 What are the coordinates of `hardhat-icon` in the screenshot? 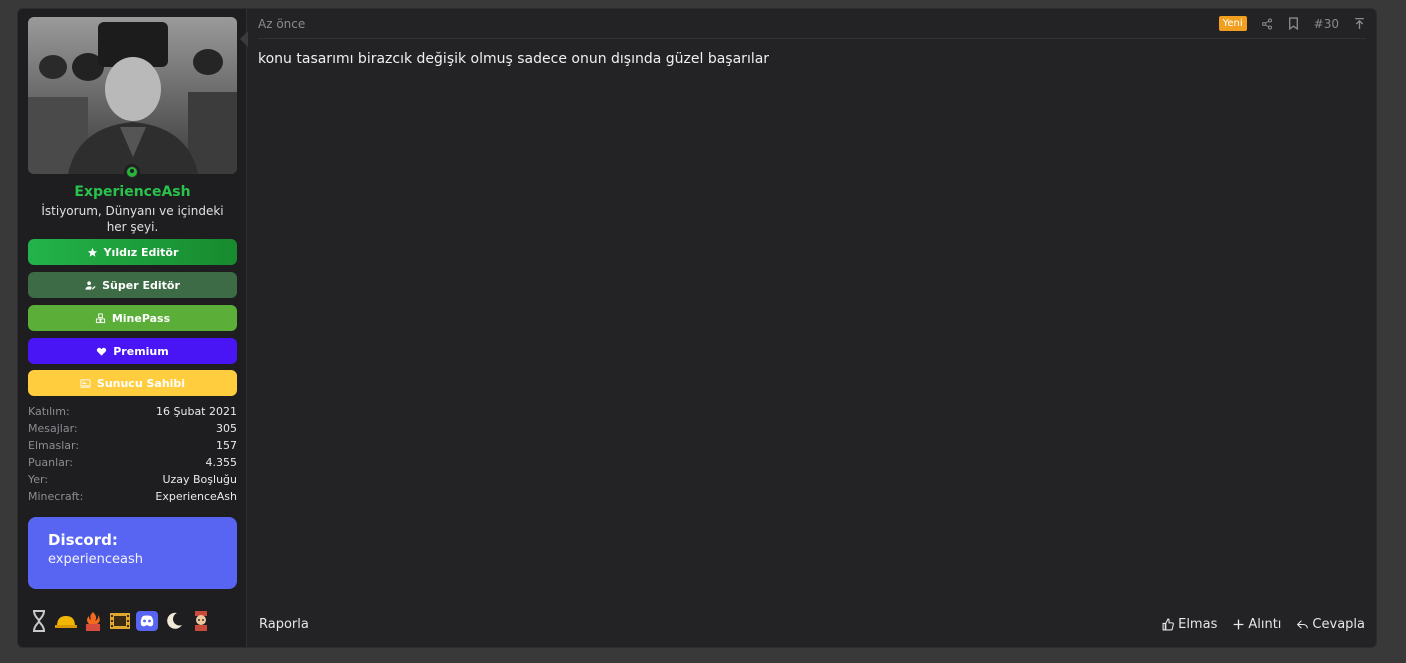 It's located at (66, 621).